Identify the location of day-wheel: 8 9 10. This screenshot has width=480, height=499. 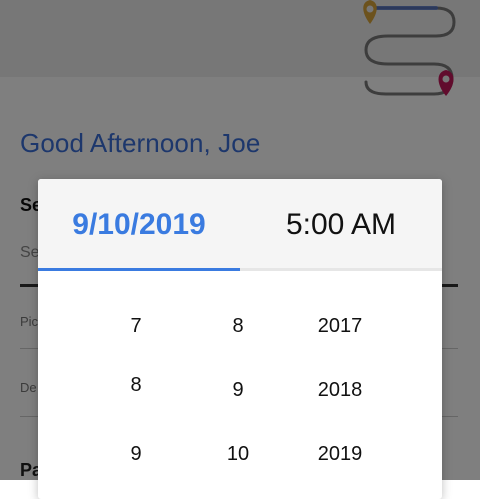
(238, 385).